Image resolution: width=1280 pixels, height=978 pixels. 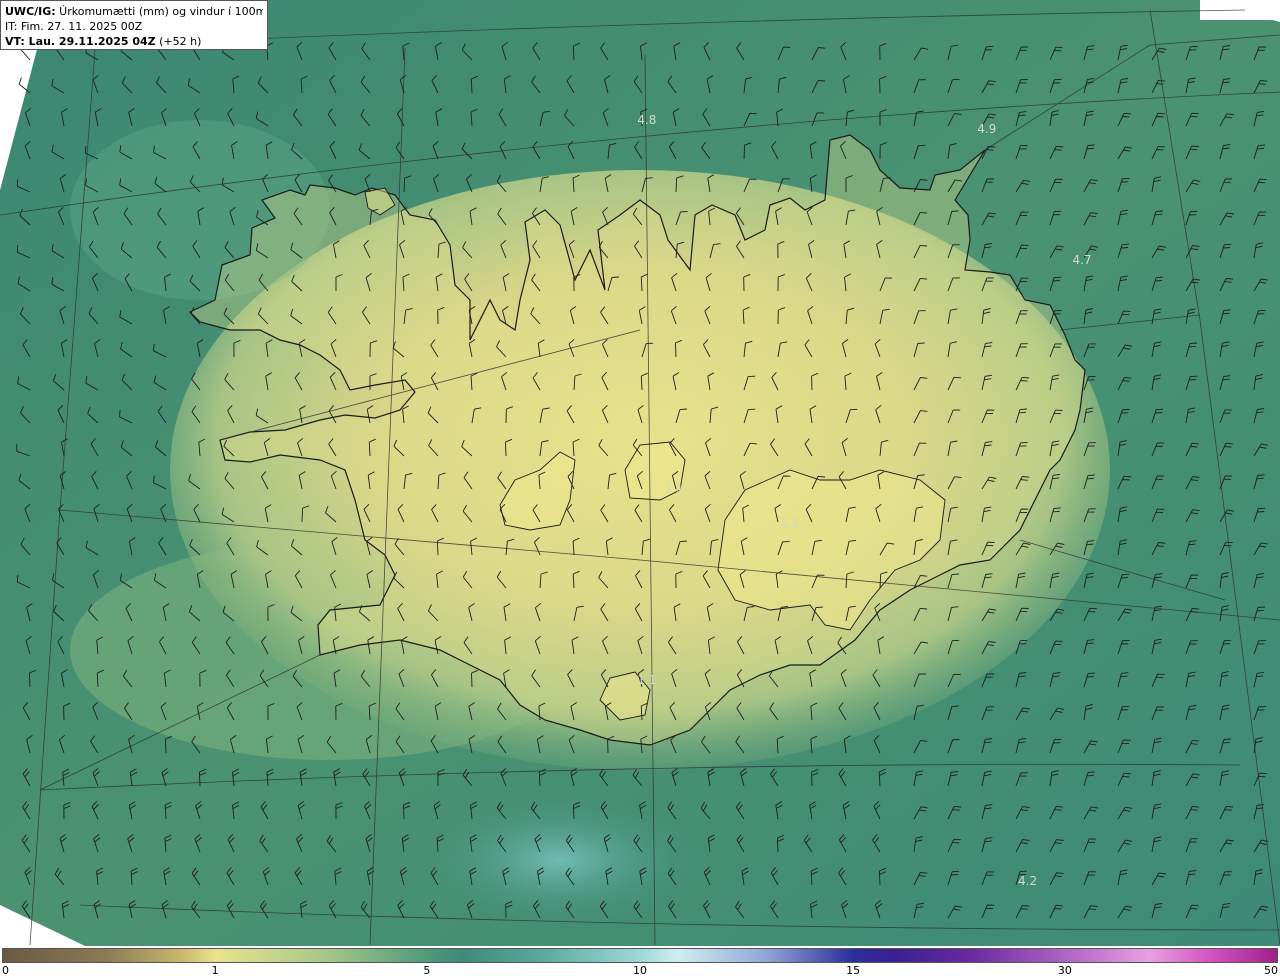 I want to click on valid-time-line: VT: Lau. 29.11.2025 04Z (+52 h), so click(x=134, y=41).